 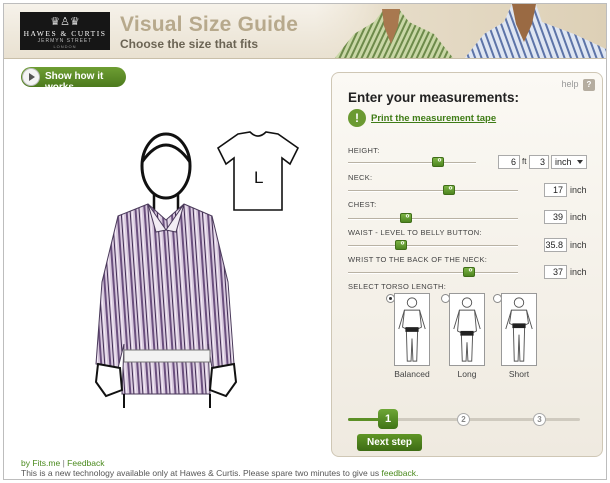 What do you see at coordinates (364, 150) in the screenshot?
I see `height-label: HEIGHT:` at bounding box center [364, 150].